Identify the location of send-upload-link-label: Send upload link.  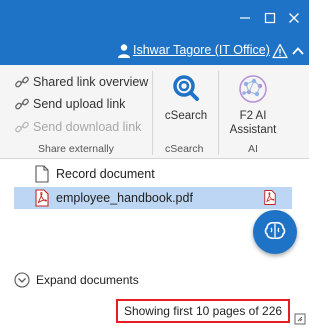
(79, 104).